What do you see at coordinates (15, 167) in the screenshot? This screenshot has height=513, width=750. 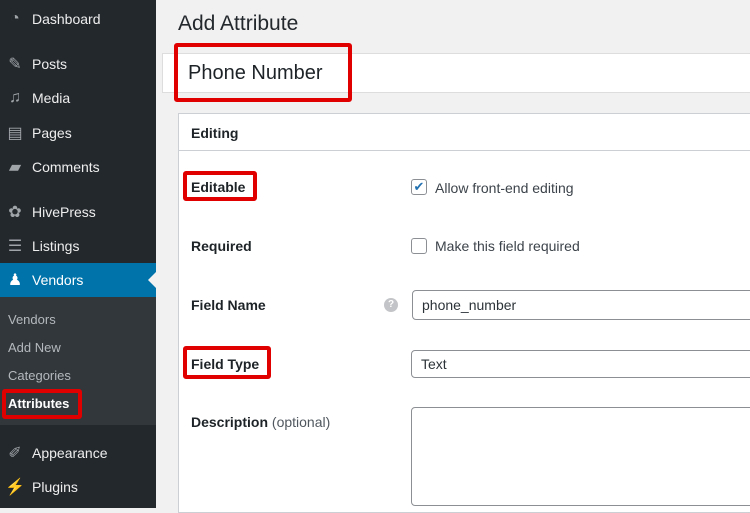 I see `comment-icon: ▰` at bounding box center [15, 167].